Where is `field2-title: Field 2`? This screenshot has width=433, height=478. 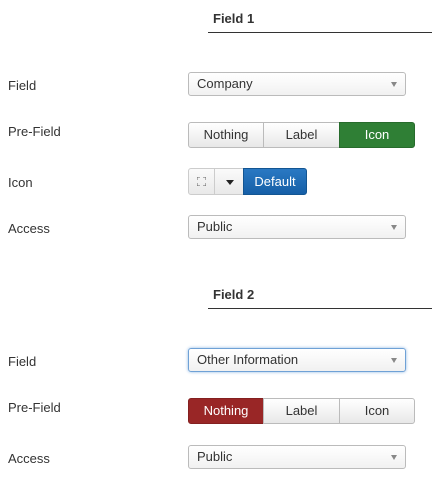 field2-title: Field 2 is located at coordinates (234, 294).